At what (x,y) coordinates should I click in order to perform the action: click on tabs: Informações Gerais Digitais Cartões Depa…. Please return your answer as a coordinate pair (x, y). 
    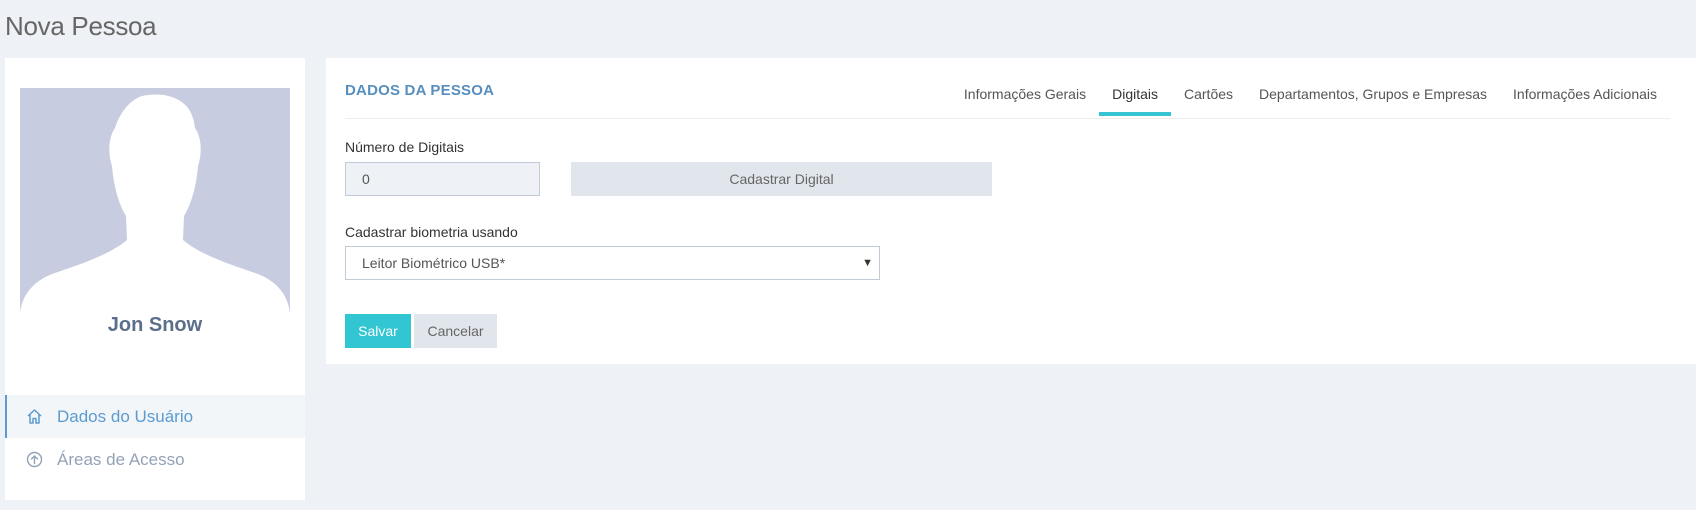
    Looking at the image, I should click on (1310, 98).